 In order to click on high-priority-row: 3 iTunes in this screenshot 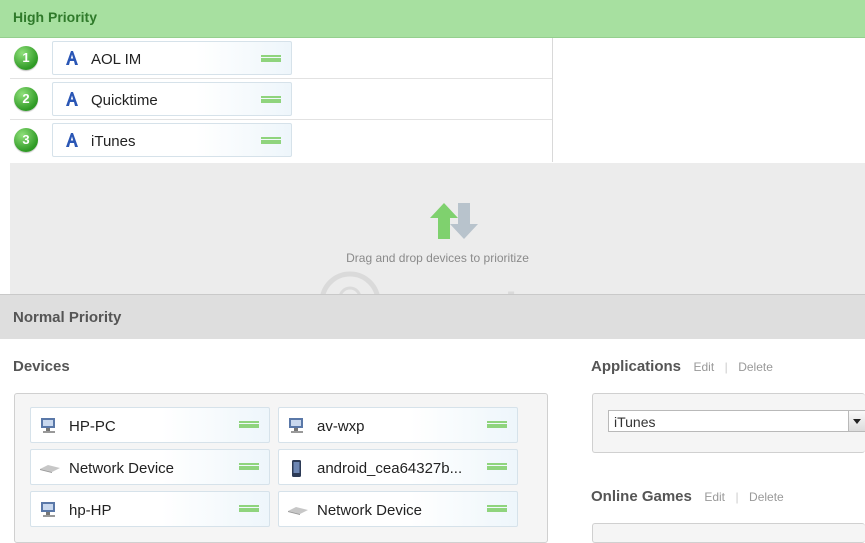, I will do `click(281, 140)`.